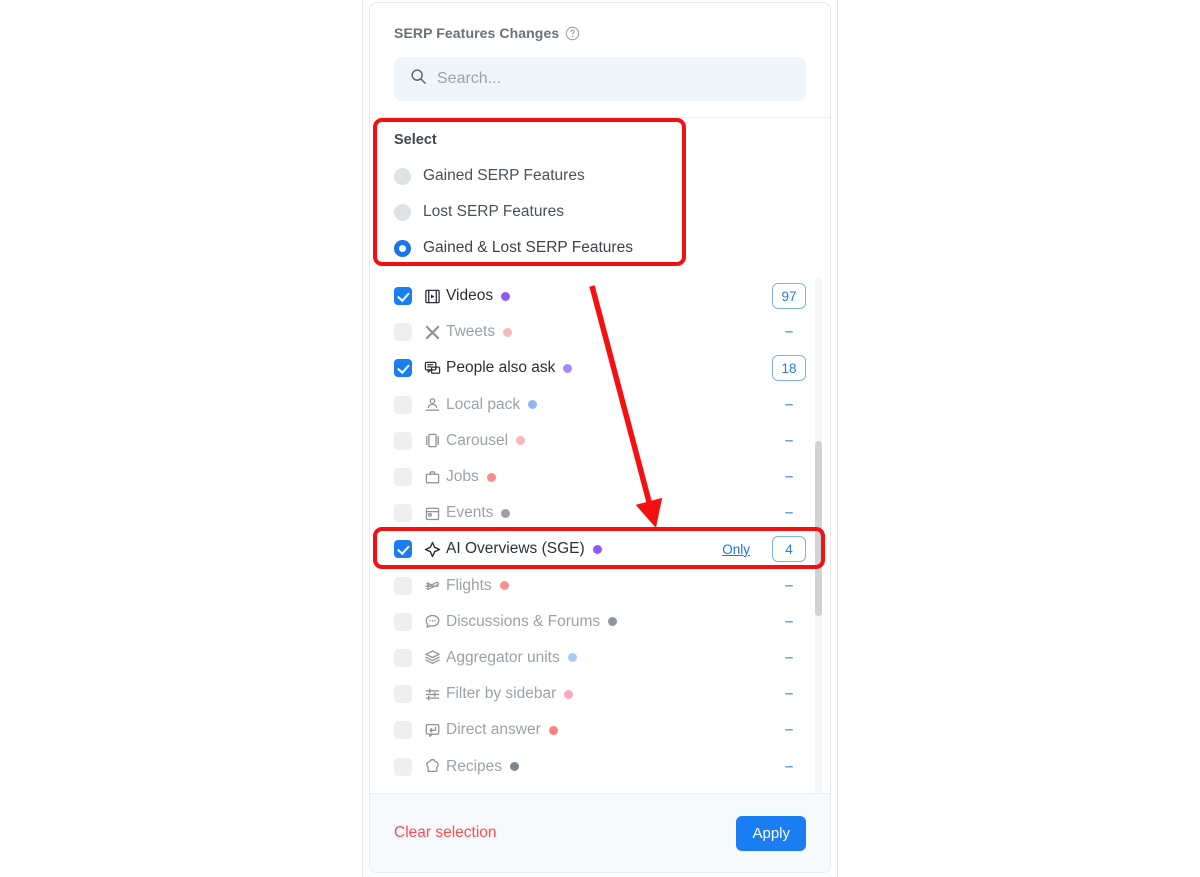  I want to click on radio-option-0: Gained SERP Features, so click(600, 176).